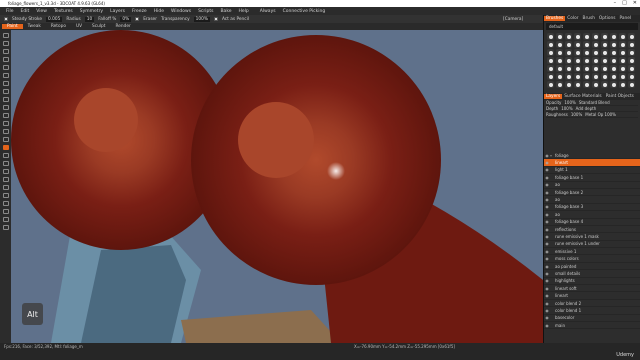  I want to click on layer-row: ◉ foliage base 2, so click(592, 193).